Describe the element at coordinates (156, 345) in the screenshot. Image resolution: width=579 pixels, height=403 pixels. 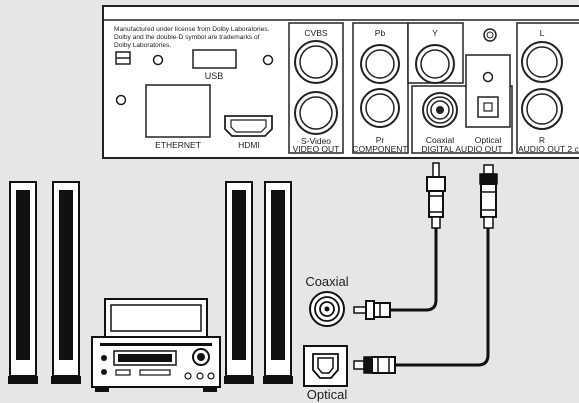
I see `av-receiver` at that location.